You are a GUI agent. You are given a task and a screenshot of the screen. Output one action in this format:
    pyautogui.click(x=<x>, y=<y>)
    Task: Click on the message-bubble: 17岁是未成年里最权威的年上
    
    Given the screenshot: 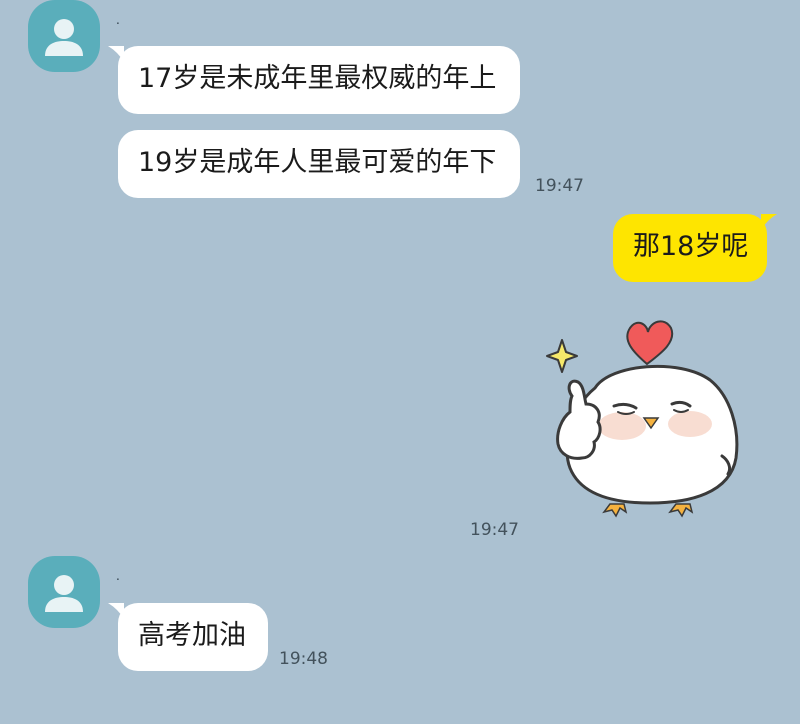 What is the action you would take?
    pyautogui.click(x=314, y=80)
    